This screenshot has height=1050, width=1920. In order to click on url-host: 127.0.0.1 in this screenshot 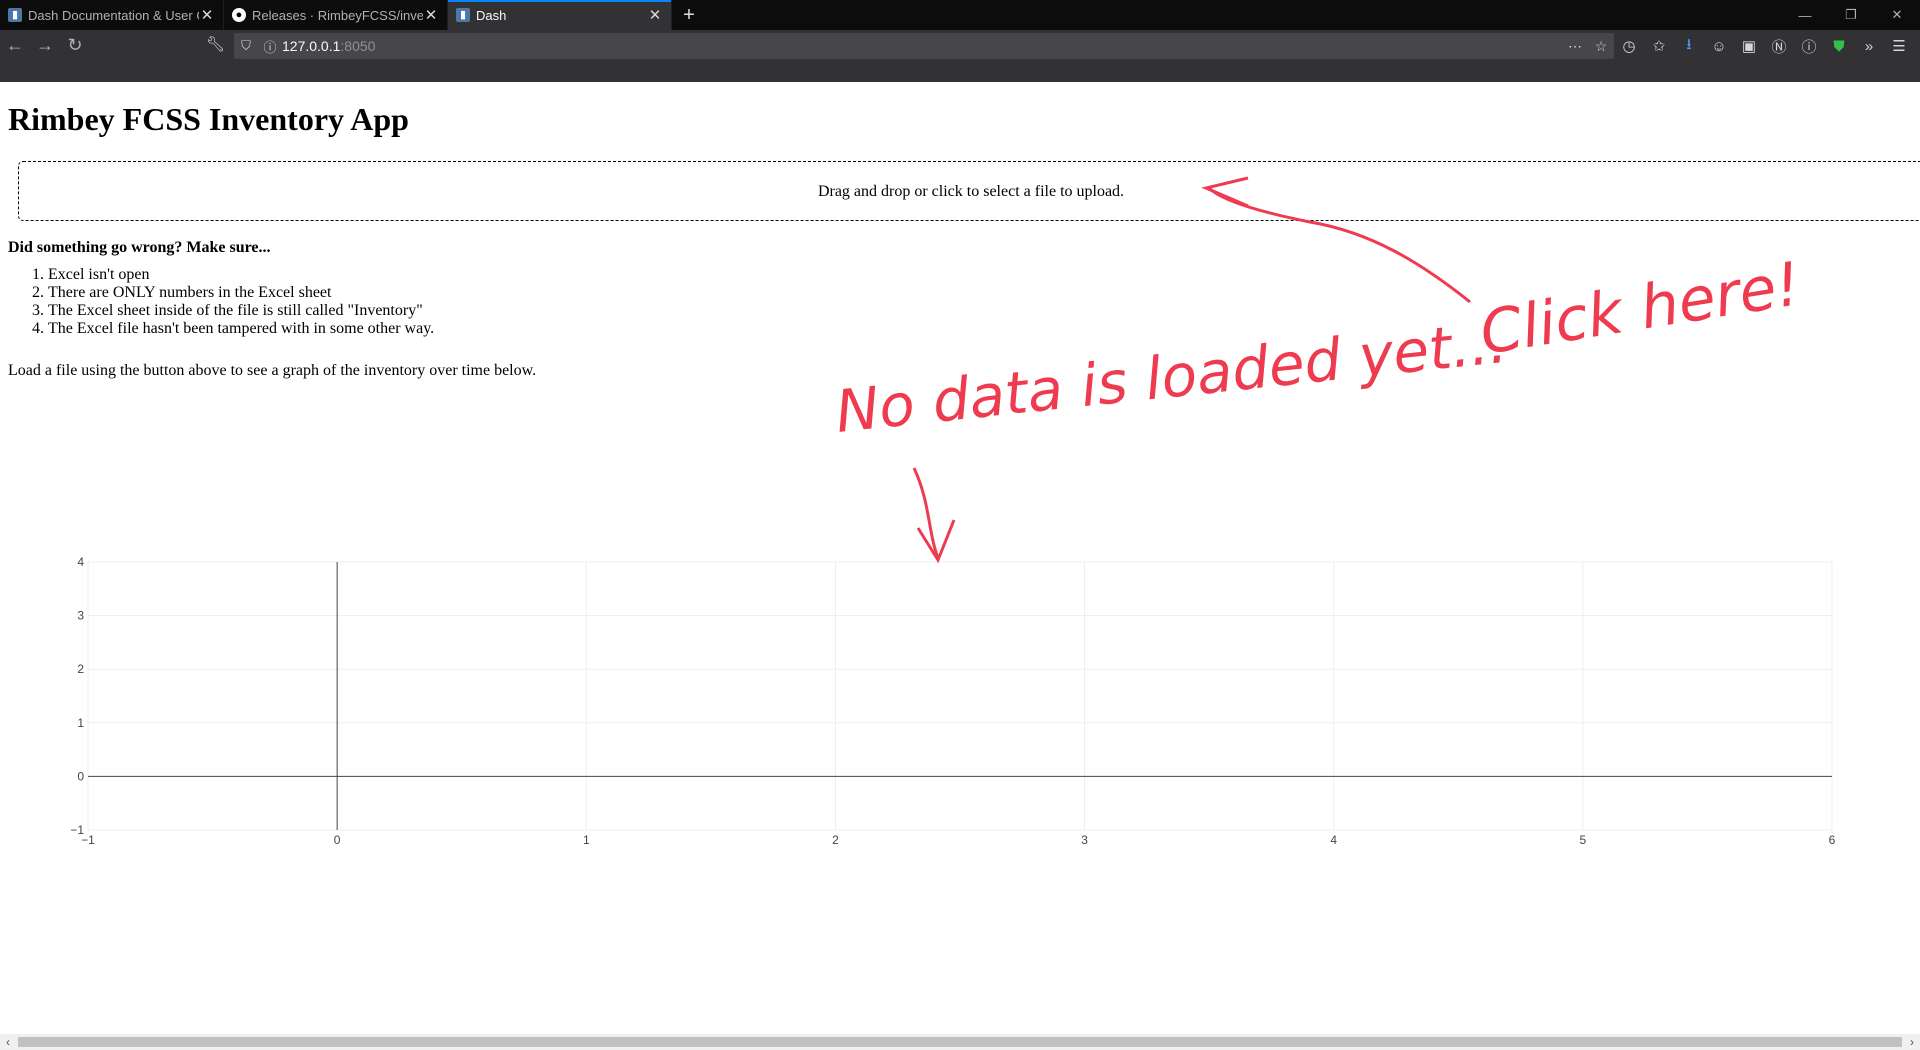, I will do `click(311, 46)`.